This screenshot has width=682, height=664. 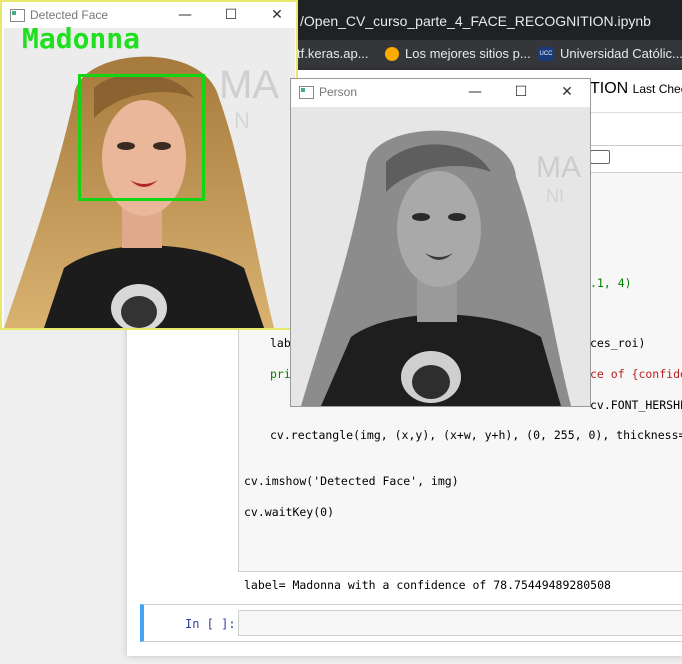 What do you see at coordinates (460, 623) in the screenshot?
I see `input-area` at bounding box center [460, 623].